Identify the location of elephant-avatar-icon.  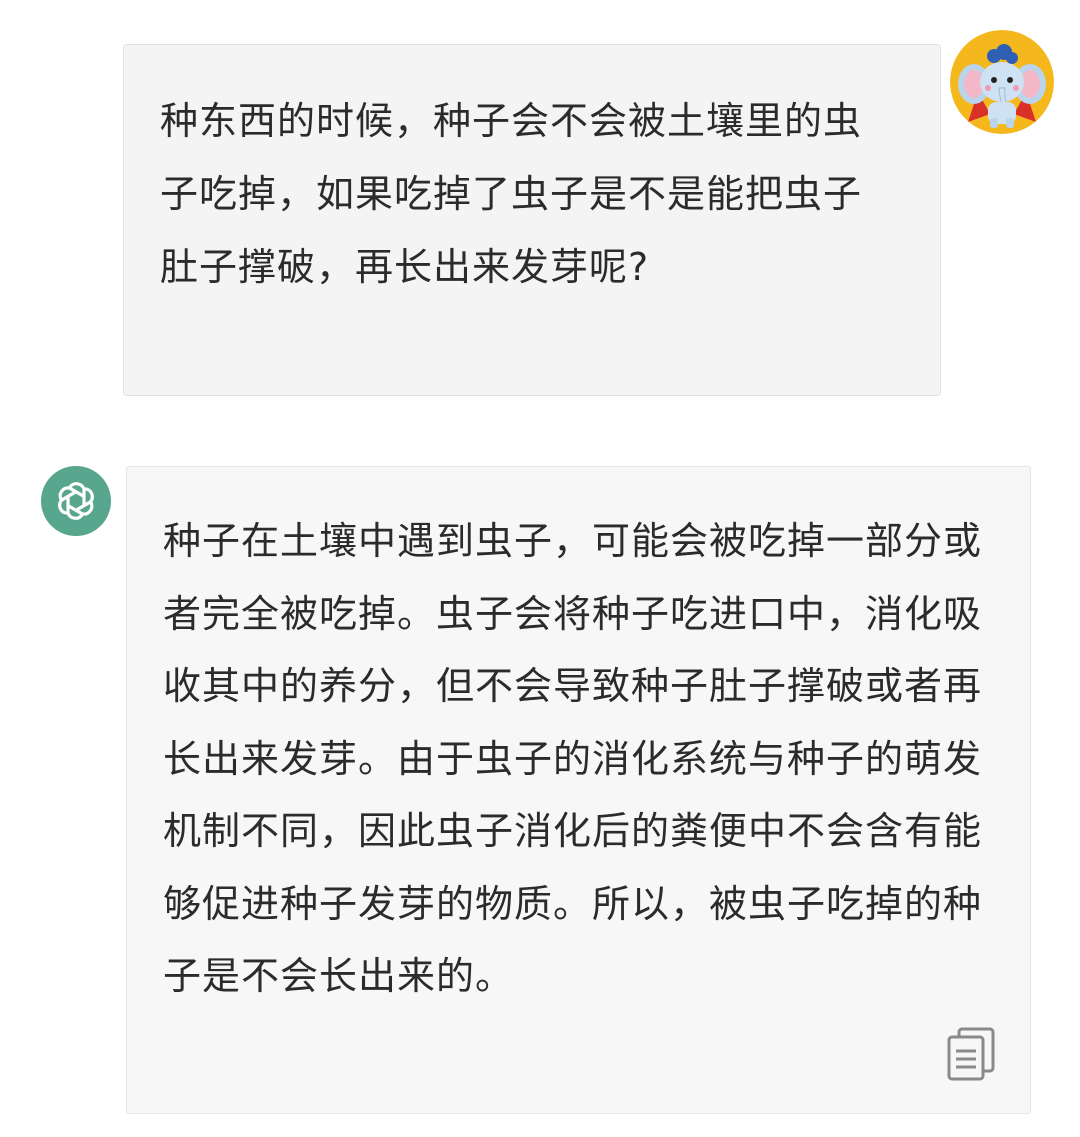
(1002, 82).